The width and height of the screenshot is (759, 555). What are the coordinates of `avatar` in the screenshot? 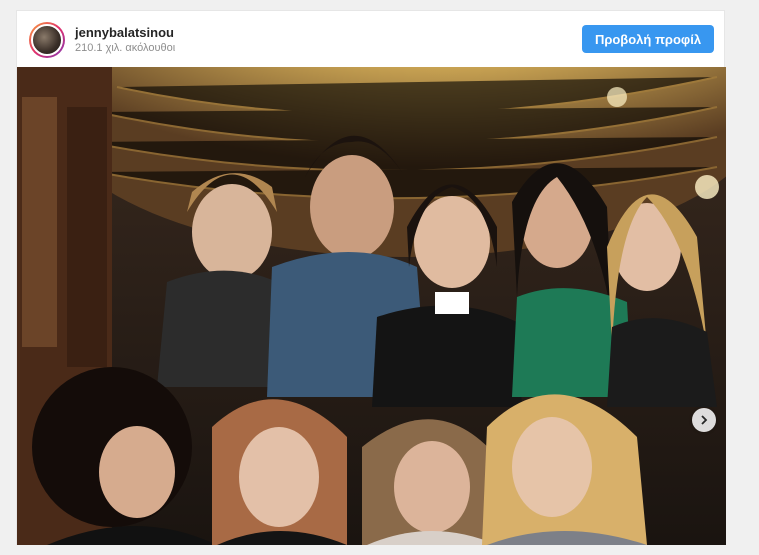 It's located at (47, 40).